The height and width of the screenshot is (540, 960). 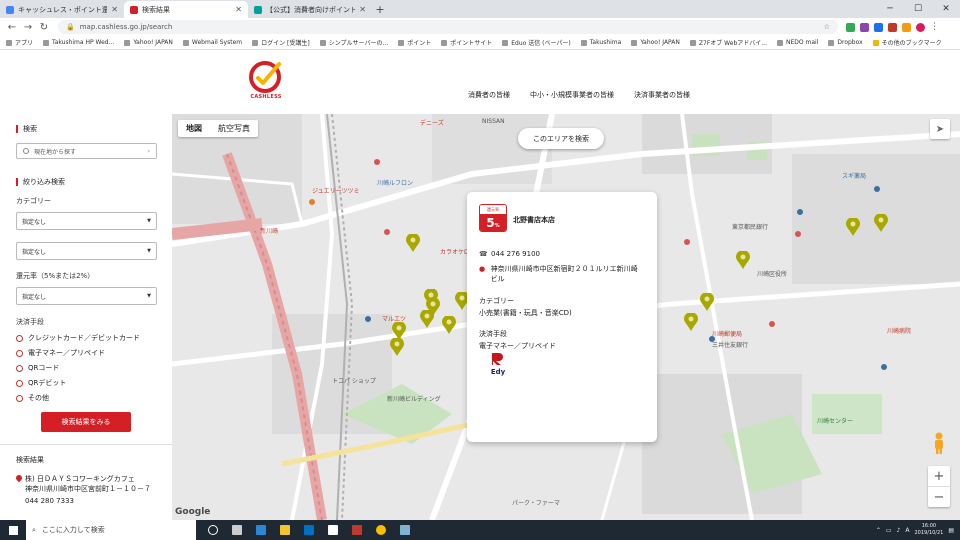 I want to click on network-icon: ▭, so click(x=889, y=530).